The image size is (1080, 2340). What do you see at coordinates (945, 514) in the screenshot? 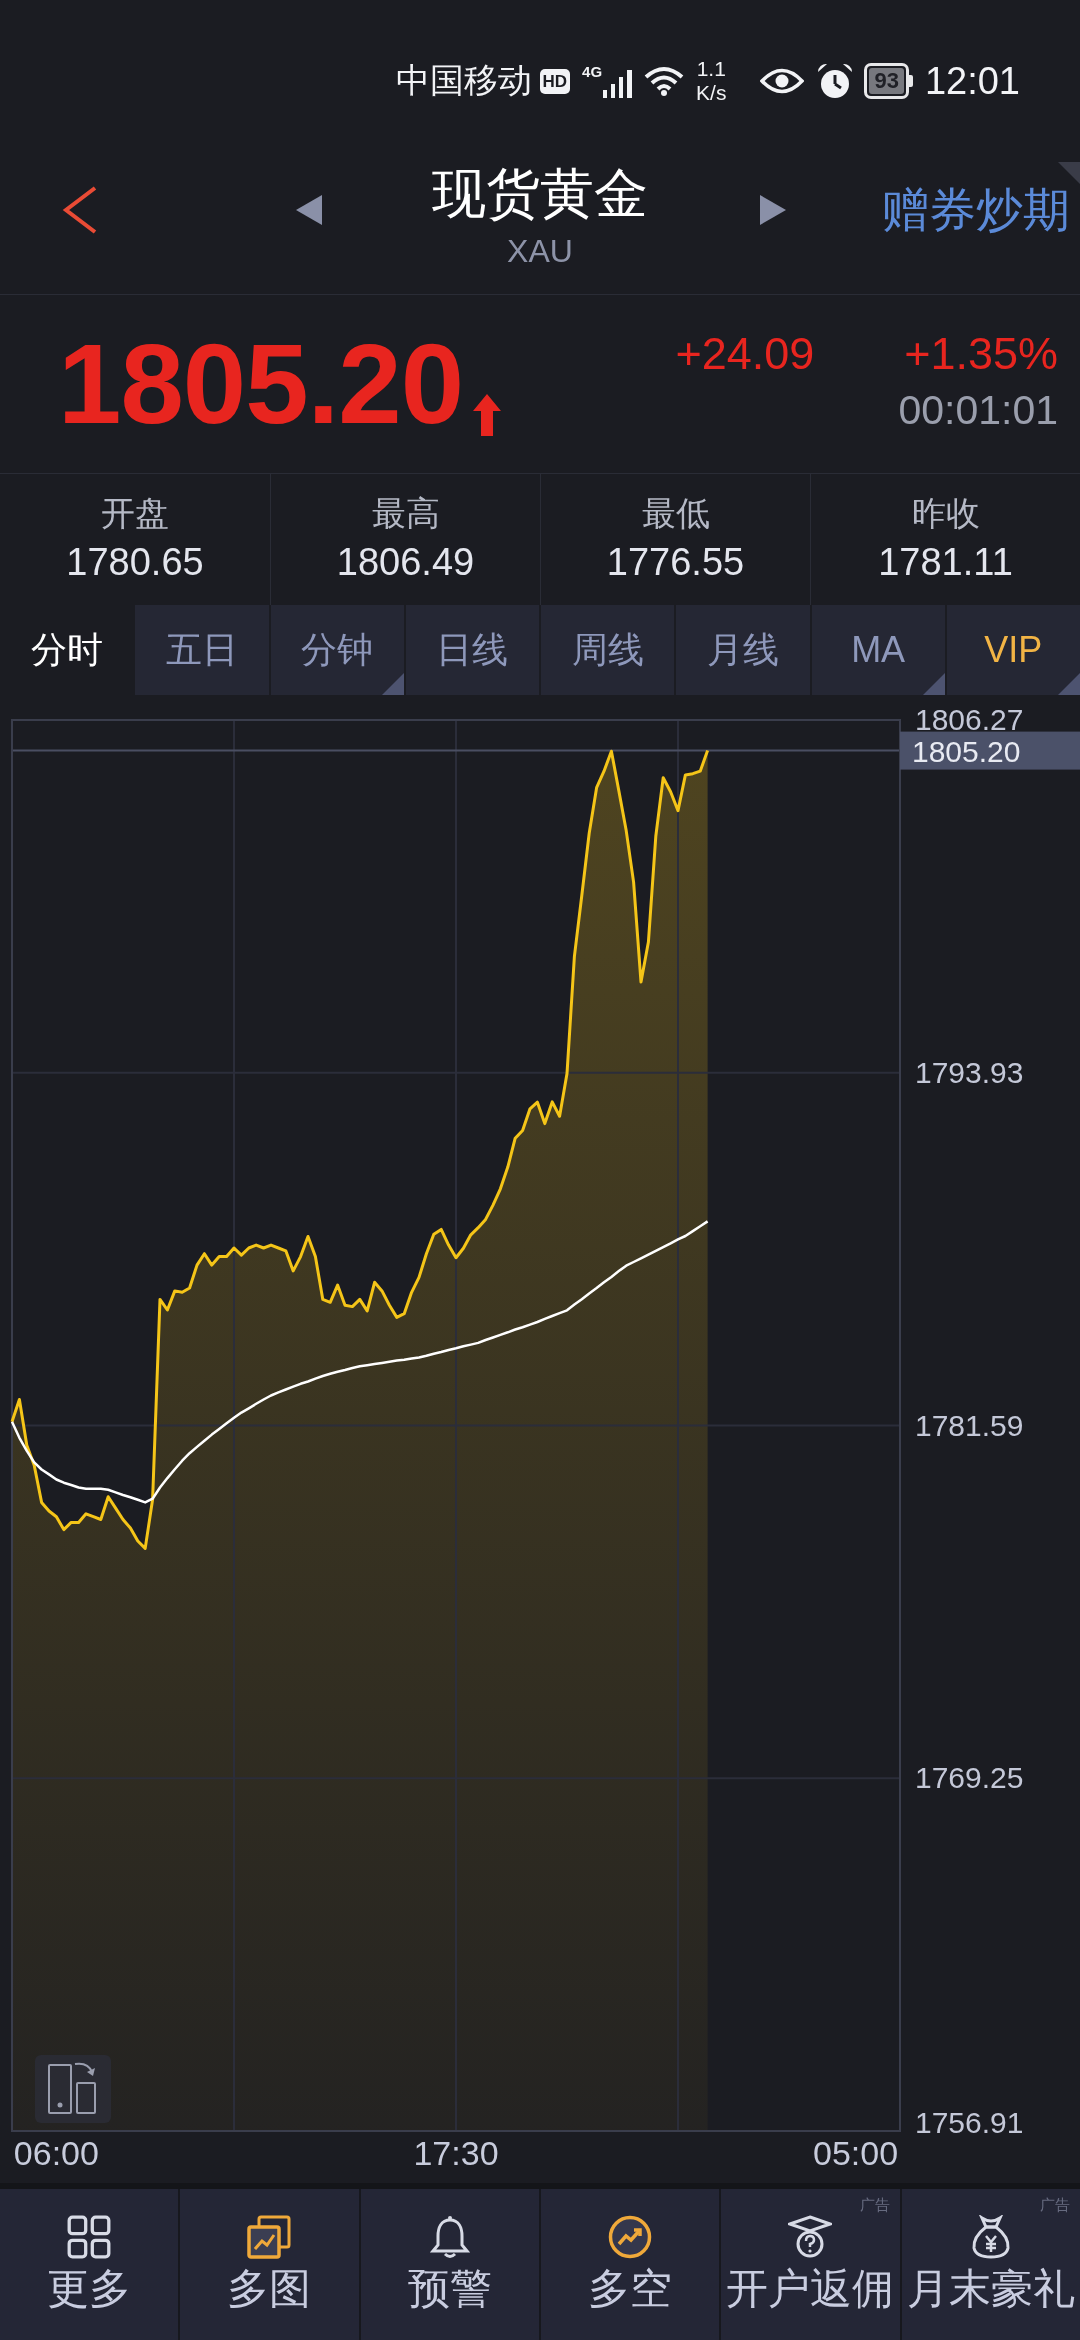
I see `stat-label: 昨收` at bounding box center [945, 514].